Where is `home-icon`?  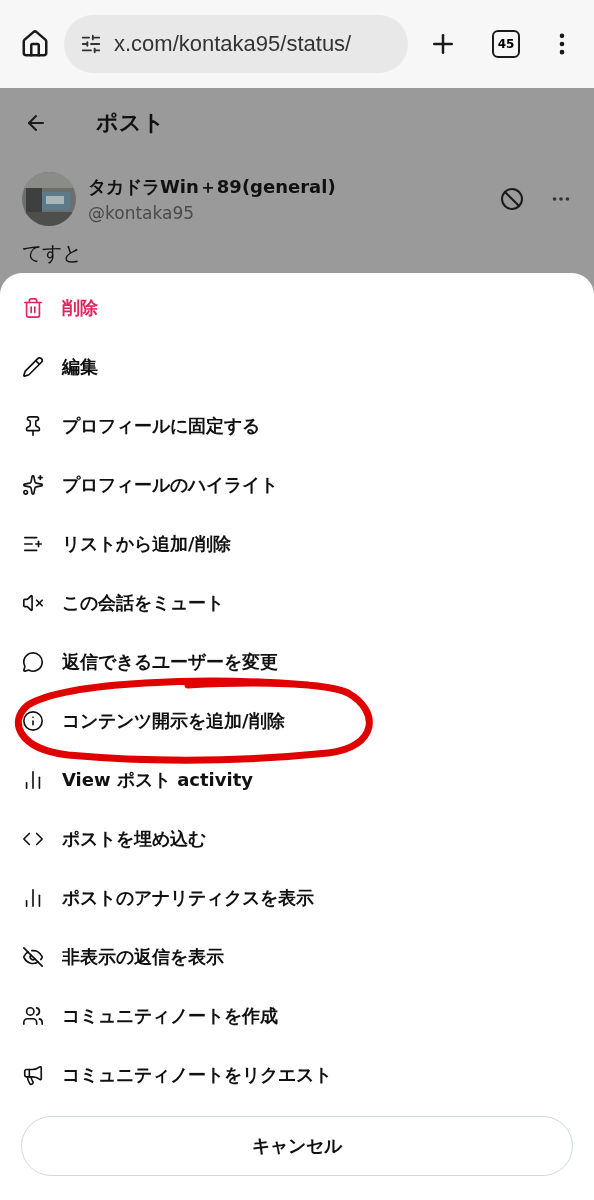
home-icon is located at coordinates (35, 44).